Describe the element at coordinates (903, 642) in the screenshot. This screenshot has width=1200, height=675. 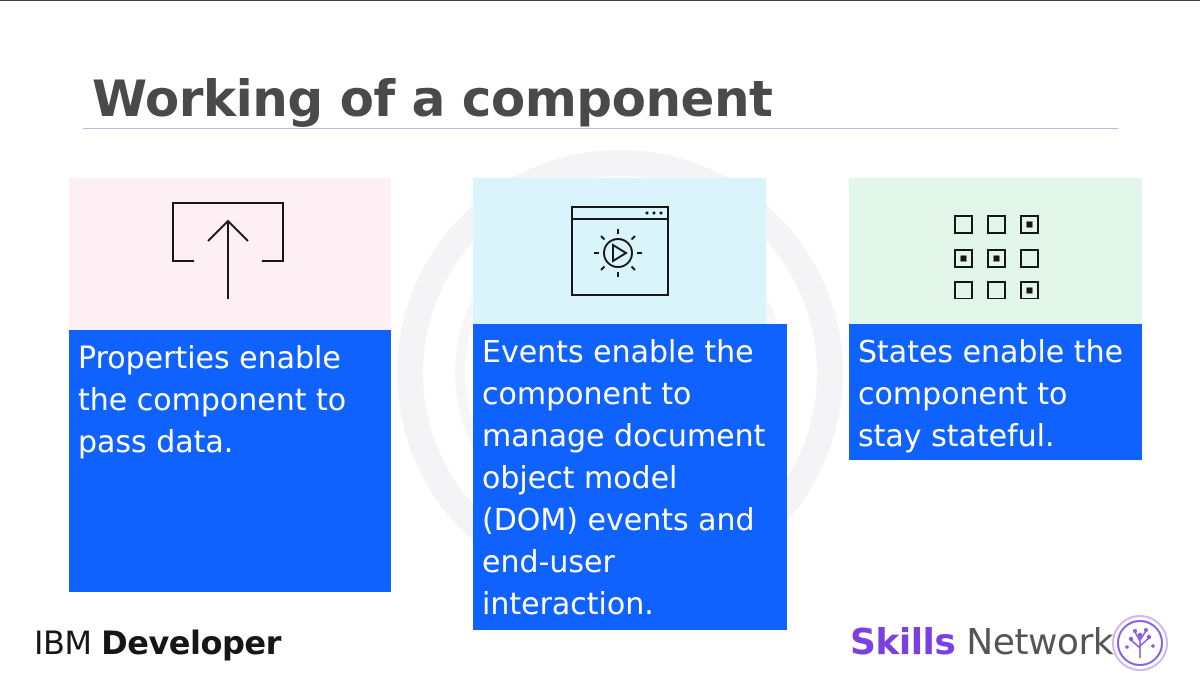
I see `skills-wordmark: Skills` at that location.